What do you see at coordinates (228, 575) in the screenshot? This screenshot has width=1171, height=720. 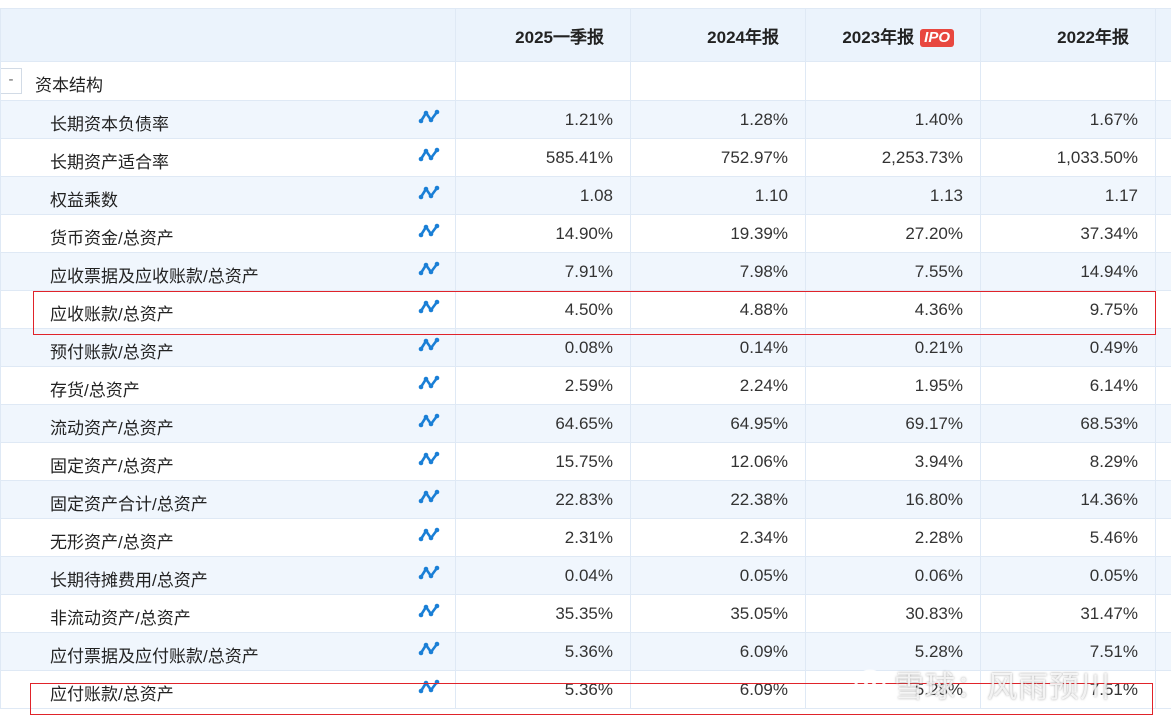 I see `row-label-cell: 长期待摊费用/总资产` at bounding box center [228, 575].